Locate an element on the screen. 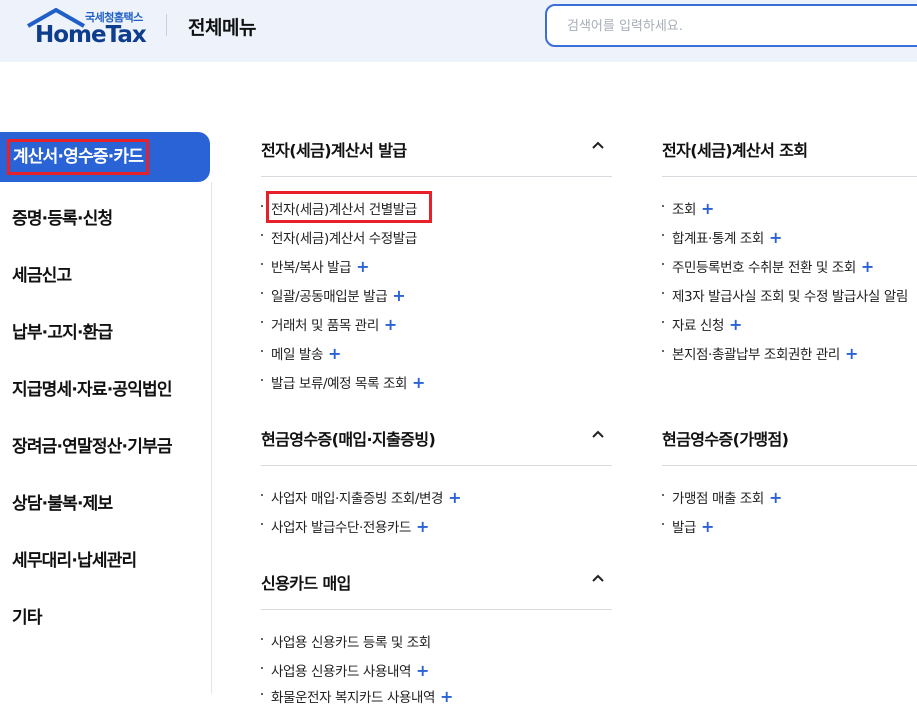 The height and width of the screenshot is (706, 917). menu-item-etax-revise-issue: 전자(세금)계산서 수정발급 is located at coordinates (339, 237).